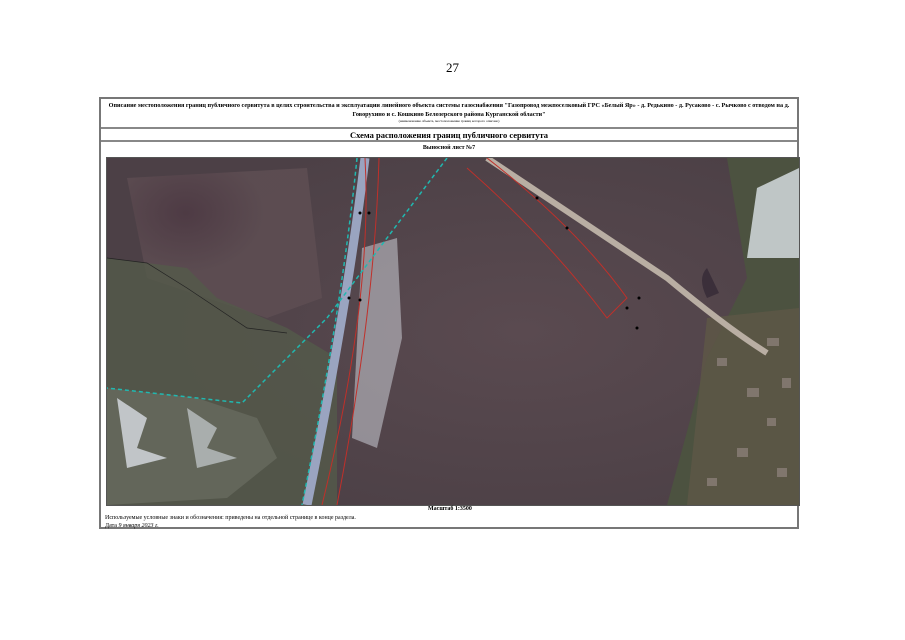 This screenshot has width=905, height=640. Describe the element at coordinates (452, 67) in the screenshot. I see `page-number: 27` at that location.